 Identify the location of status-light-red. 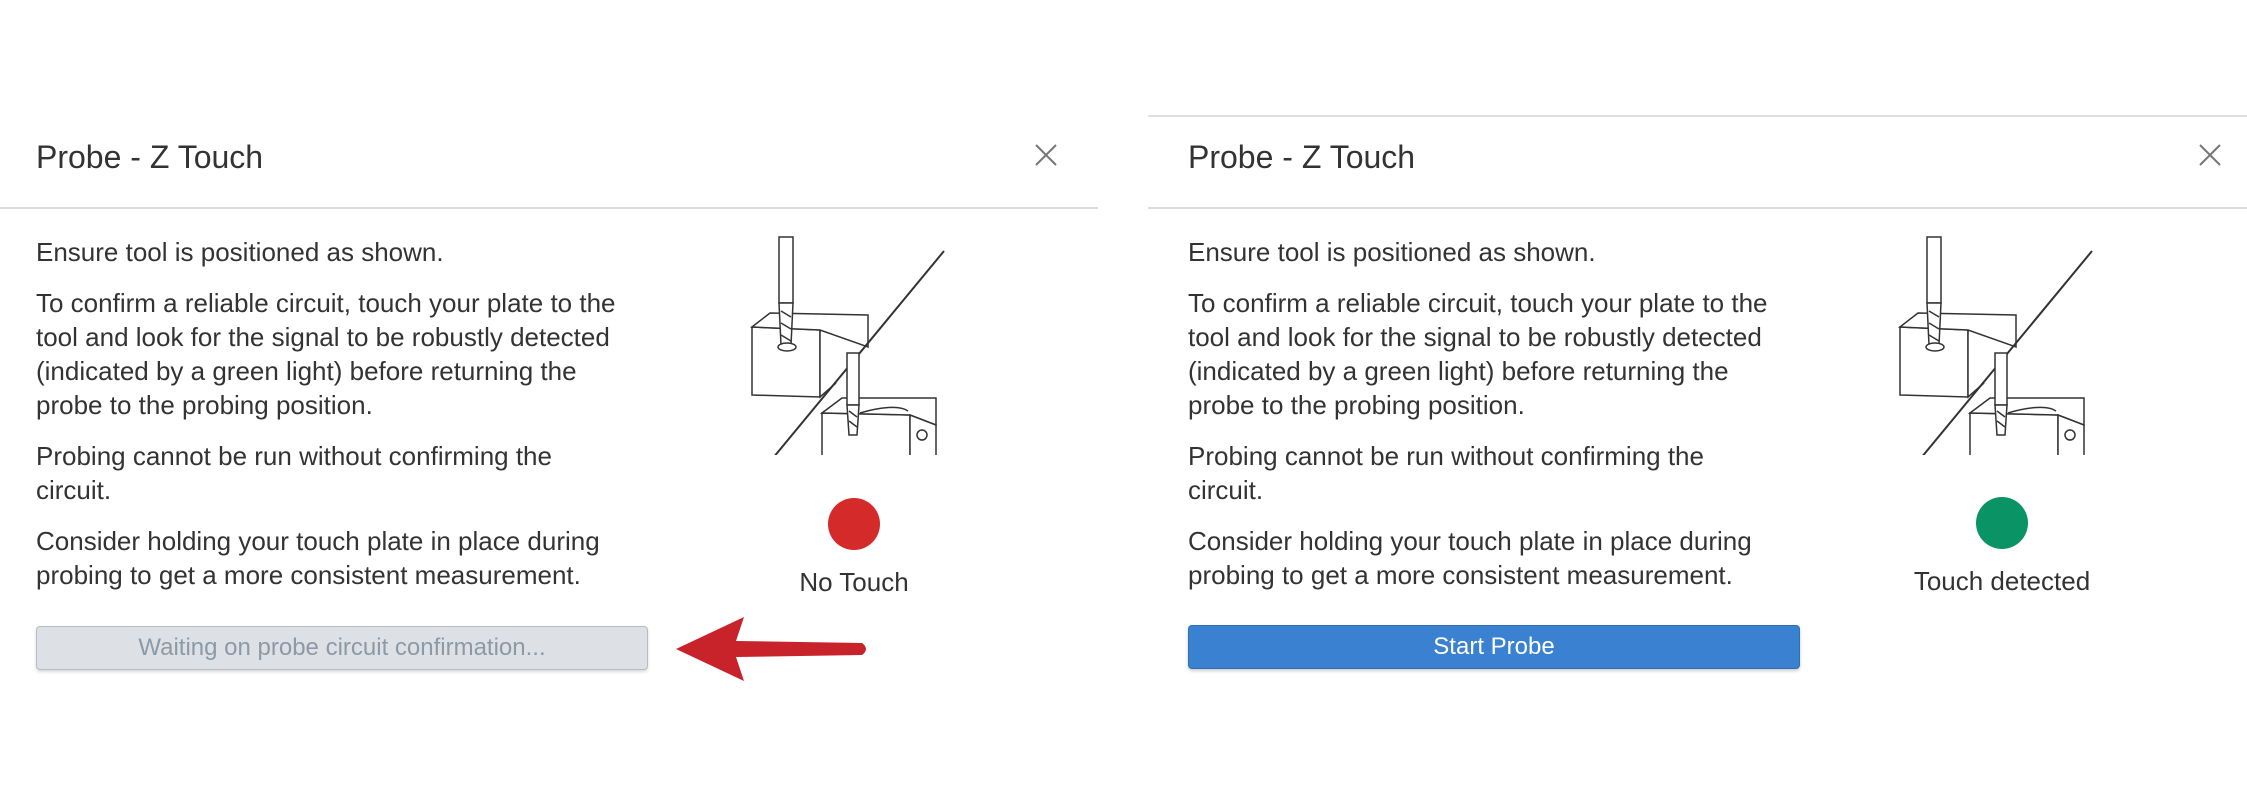
(854, 524).